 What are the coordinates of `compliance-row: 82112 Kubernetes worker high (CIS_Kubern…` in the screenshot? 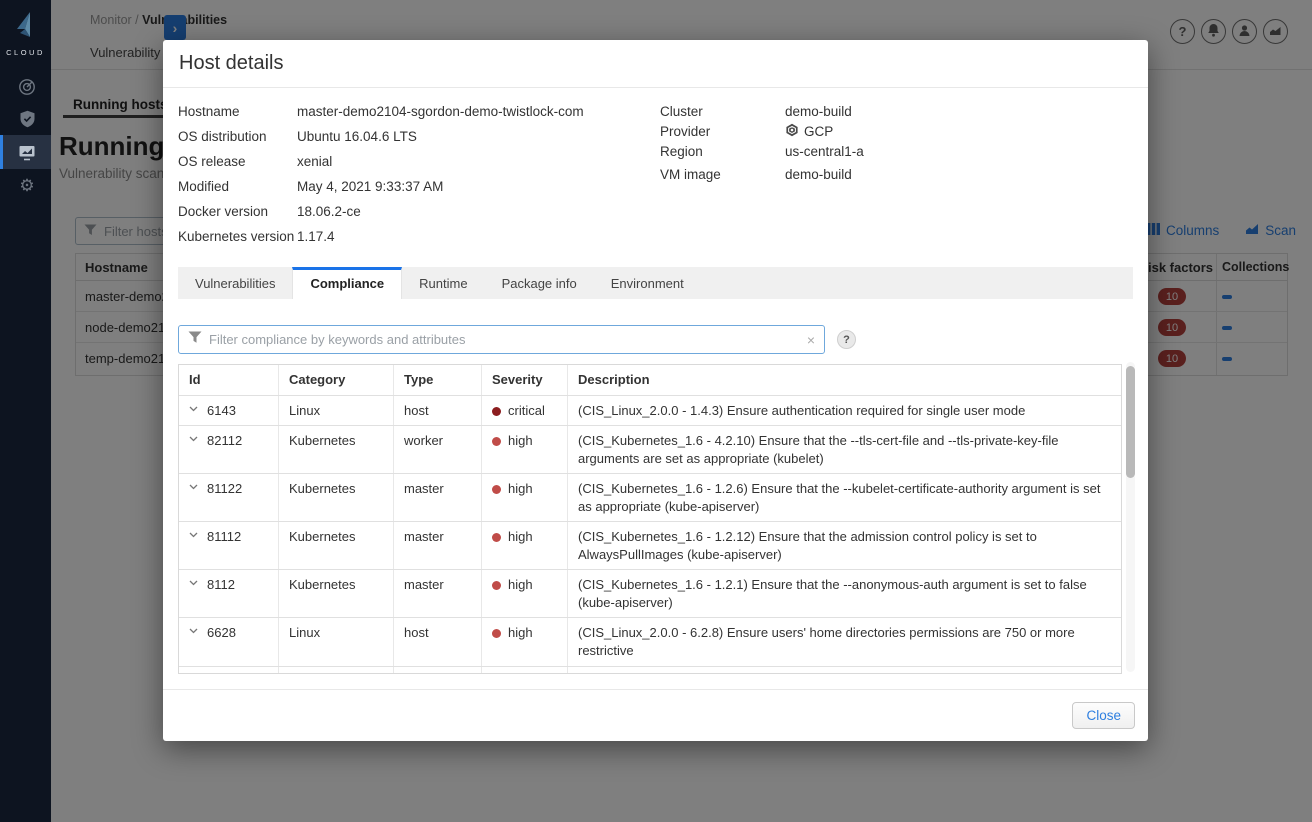 It's located at (650, 449).